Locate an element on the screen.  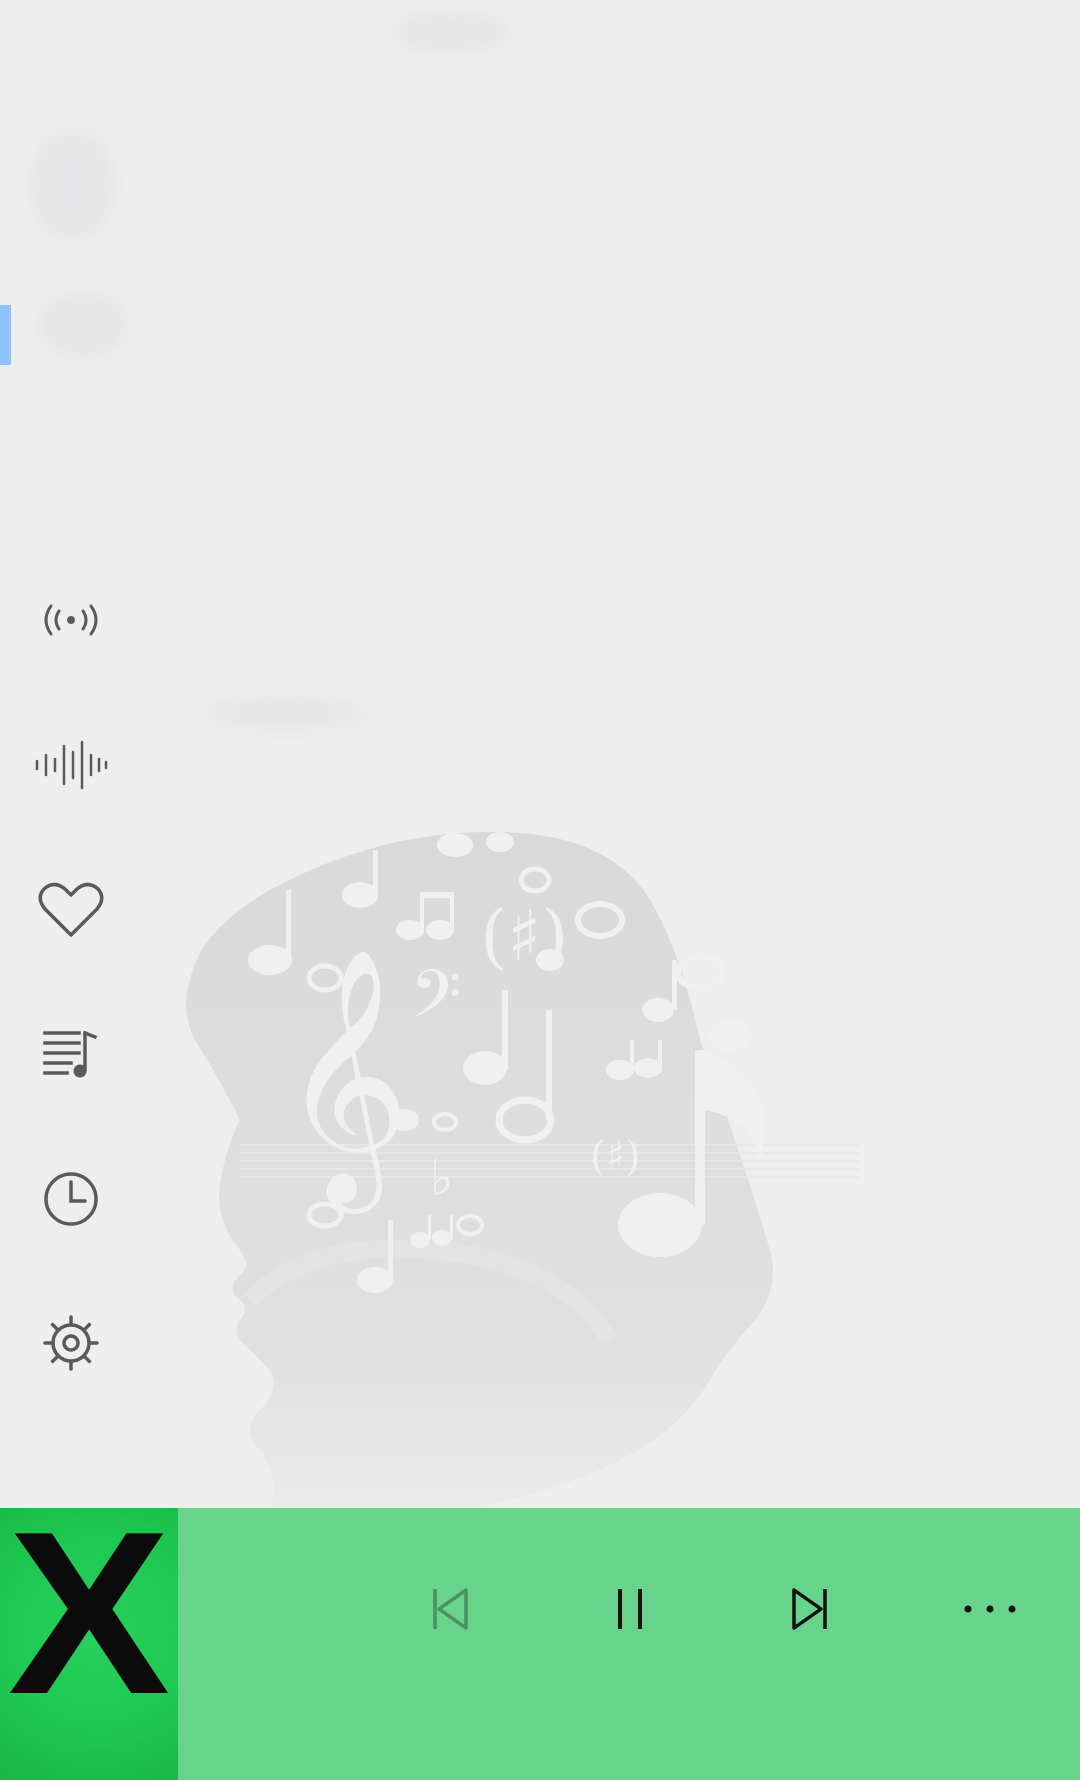
sidebar-item-favorites is located at coordinates (71, 910).